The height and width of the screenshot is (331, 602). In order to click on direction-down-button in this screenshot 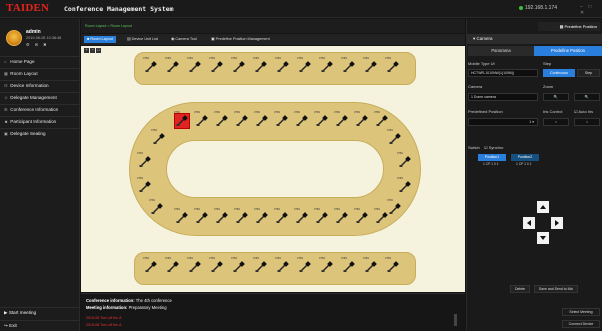, I will do `click(543, 238)`.